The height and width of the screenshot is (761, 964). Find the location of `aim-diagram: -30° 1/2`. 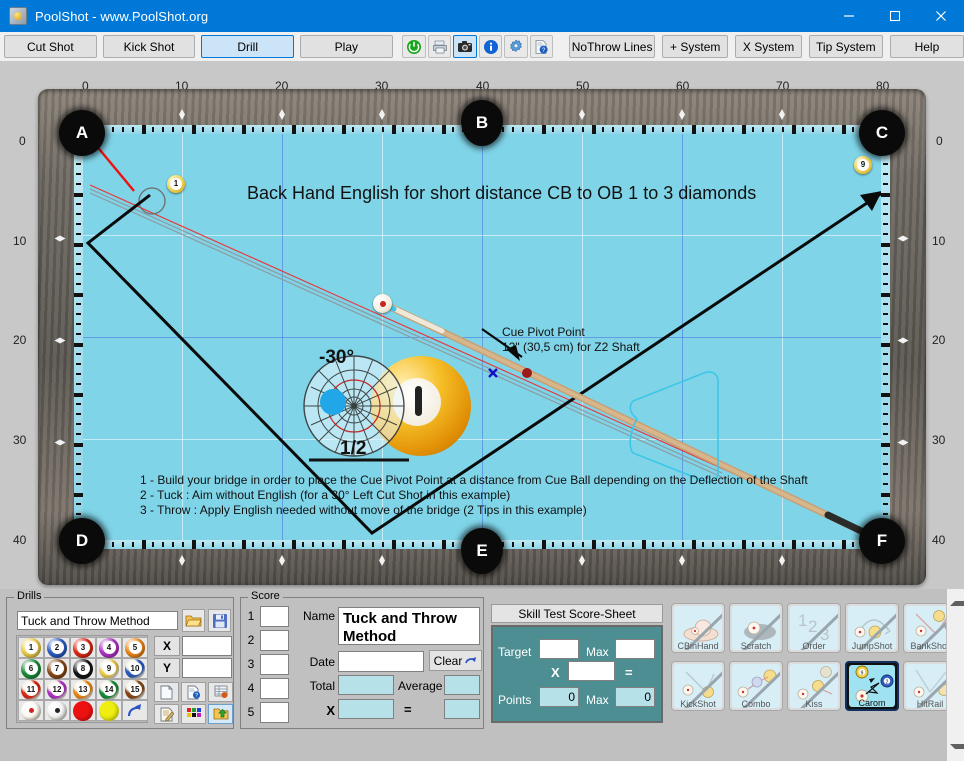

aim-diagram: -30° 1/2 is located at coordinates (384, 407).